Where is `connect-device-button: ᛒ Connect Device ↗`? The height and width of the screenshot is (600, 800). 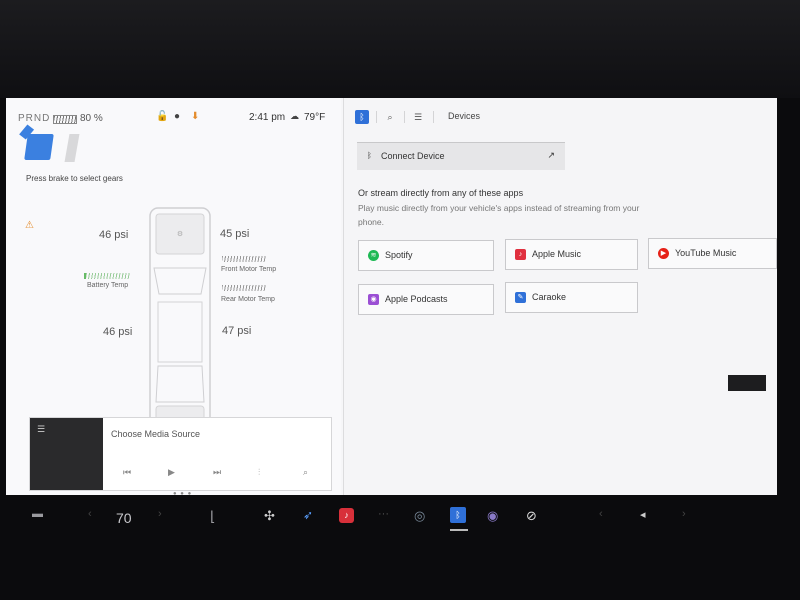 connect-device-button: ᛒ Connect Device ↗ is located at coordinates (461, 156).